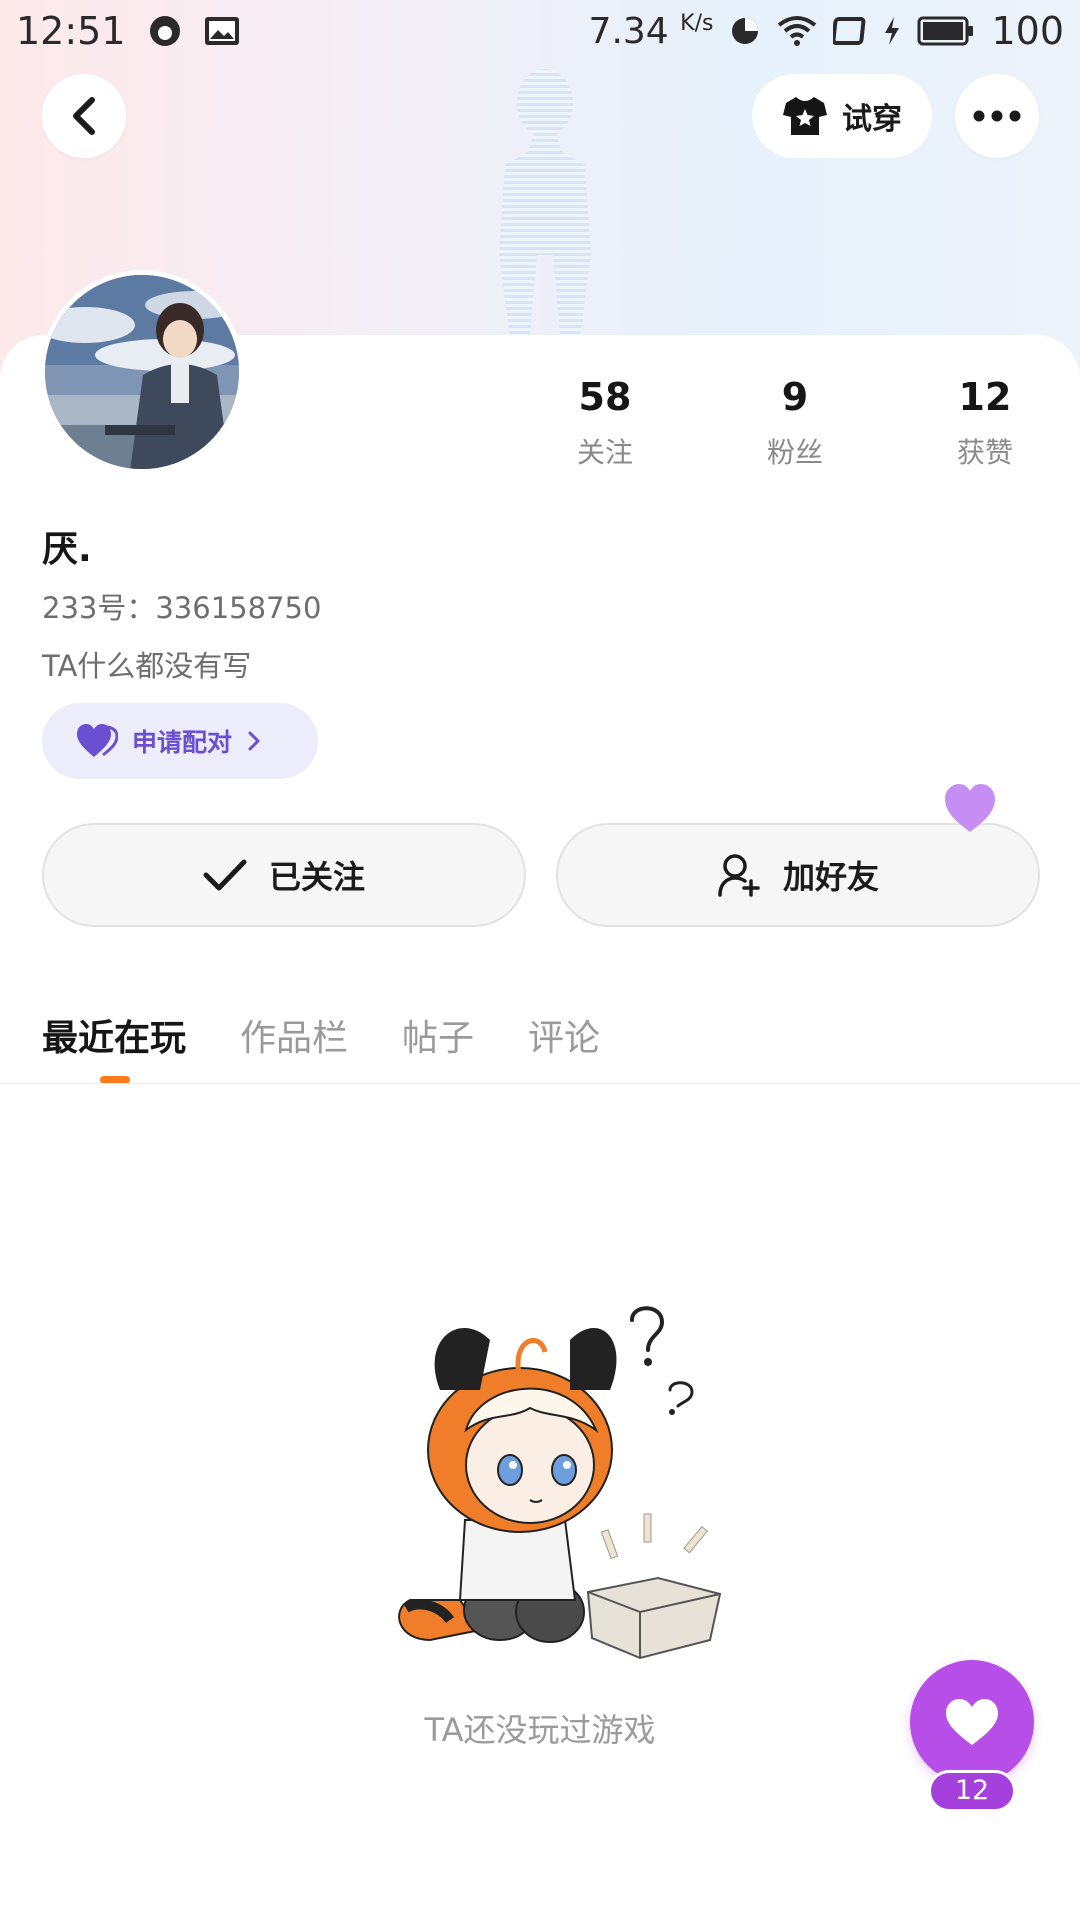 The width and height of the screenshot is (1080, 1920). What do you see at coordinates (850, 31) in the screenshot?
I see `screen-icon` at bounding box center [850, 31].